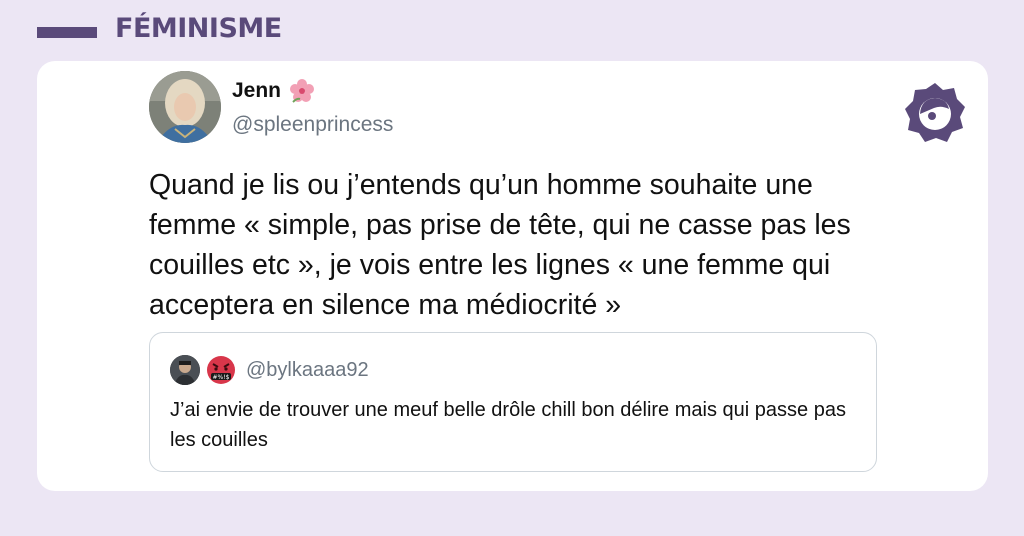 Image resolution: width=1024 pixels, height=536 pixels. Describe the element at coordinates (302, 91) in the screenshot. I see `hibiscus-flower-icon` at that location.